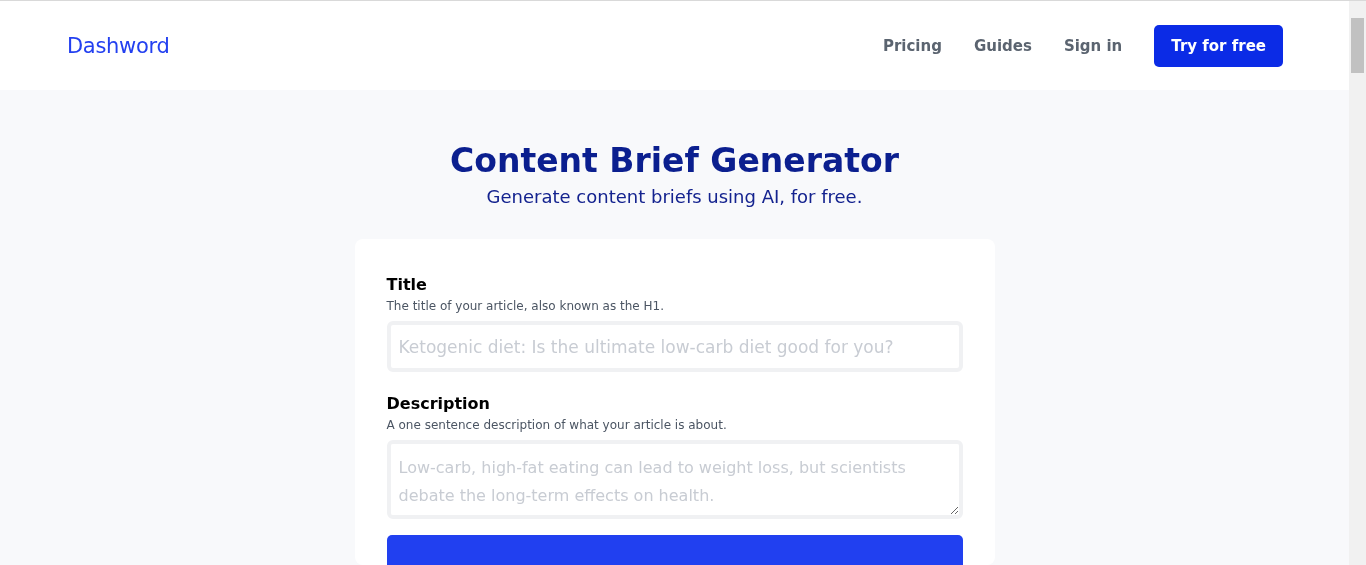 The image size is (1366, 565). What do you see at coordinates (674, 196) in the screenshot?
I see `page-subtitle: Generate content briefs using AI, for free.` at bounding box center [674, 196].